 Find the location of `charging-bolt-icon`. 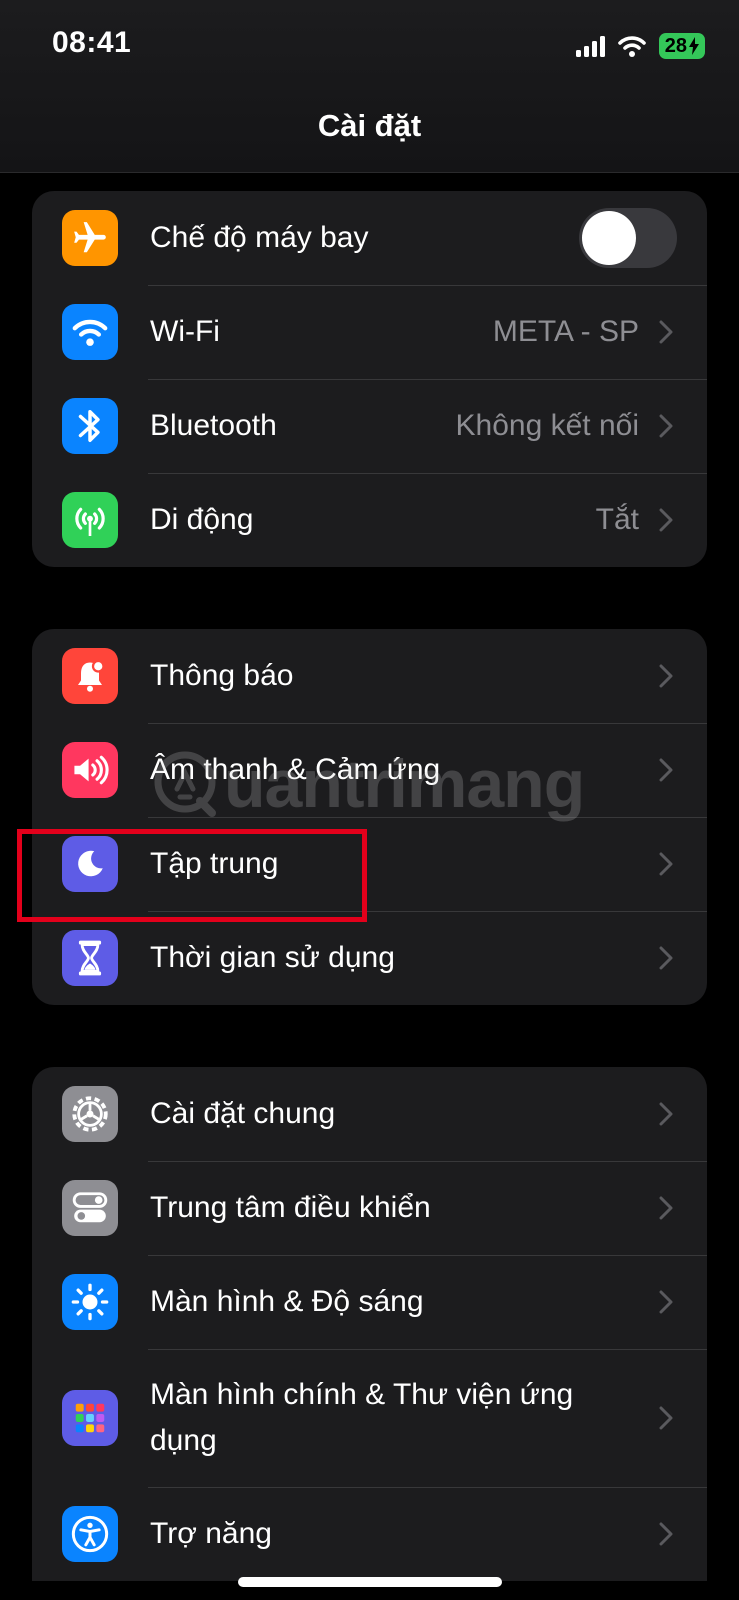

charging-bolt-icon is located at coordinates (694, 46).